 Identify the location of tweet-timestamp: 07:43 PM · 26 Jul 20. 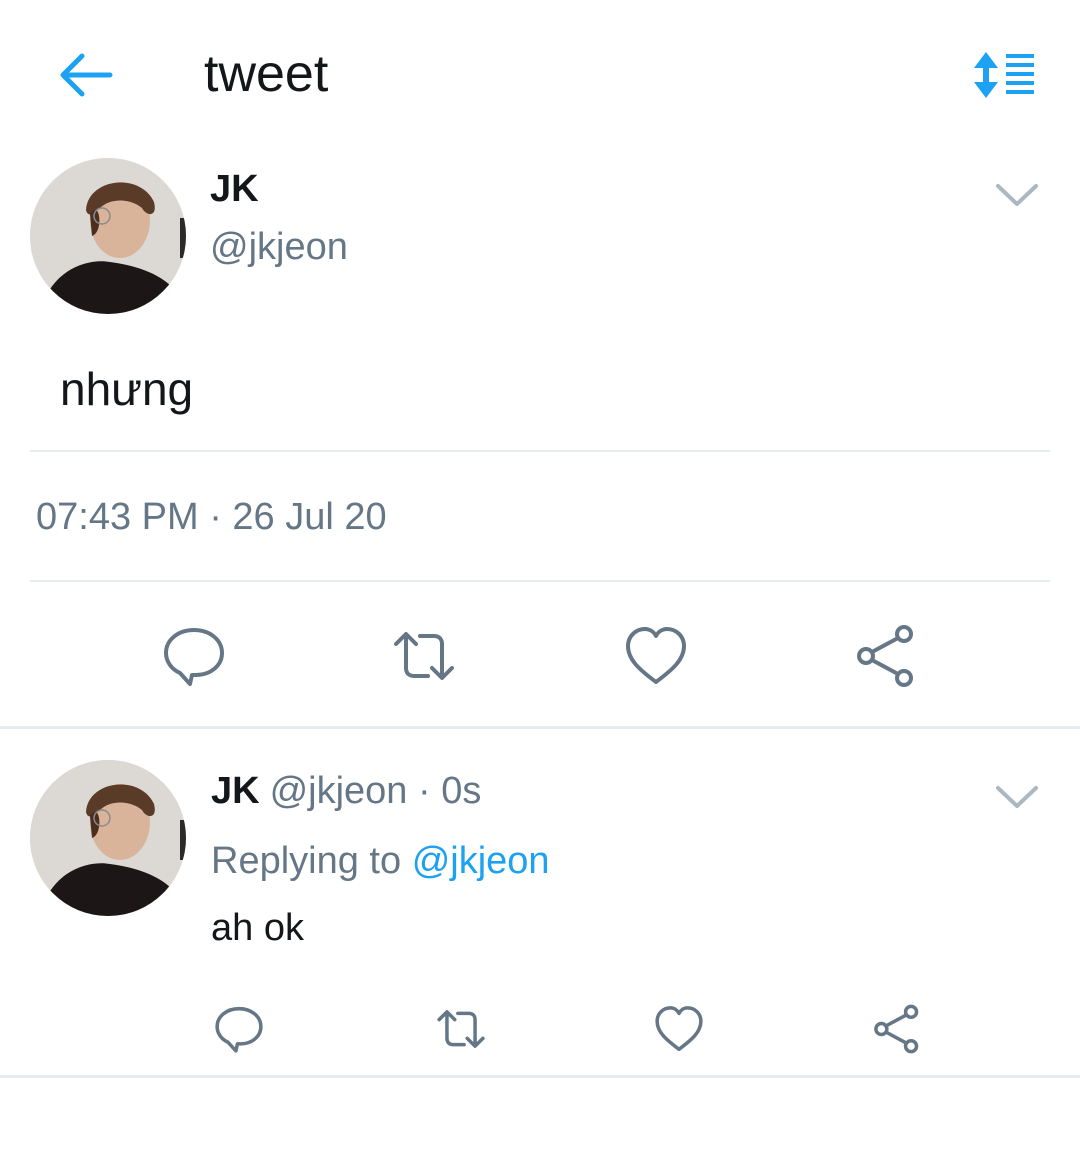
(211, 517).